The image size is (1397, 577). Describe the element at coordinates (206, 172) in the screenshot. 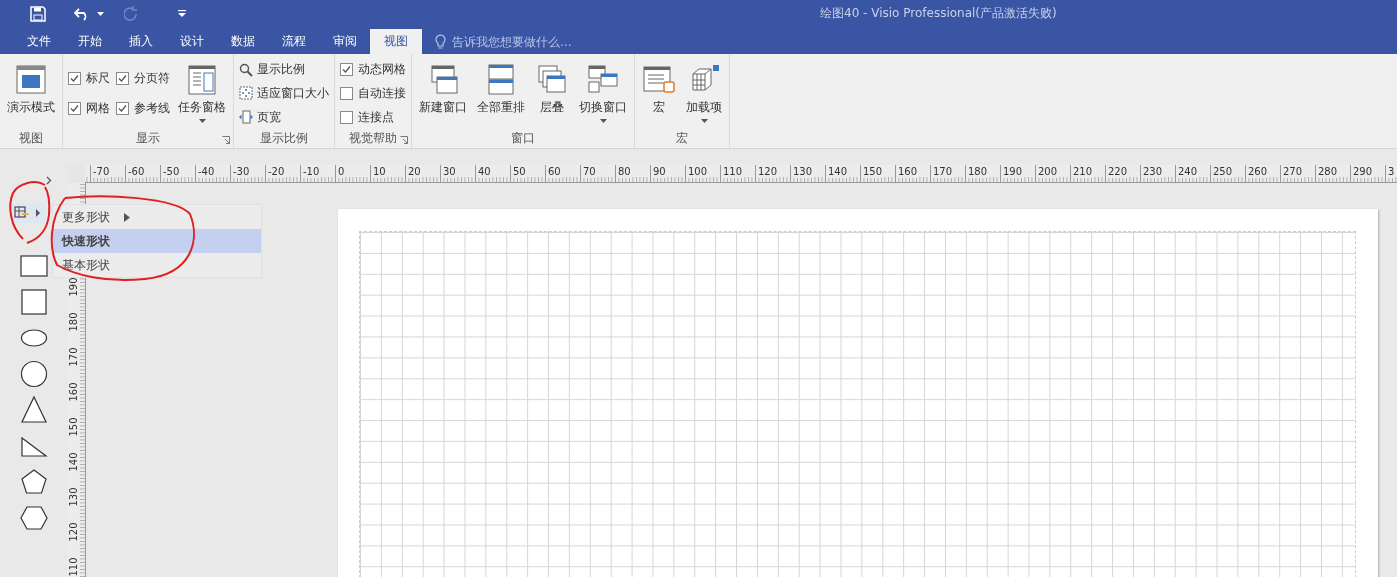

I see `ruler-label: -40` at that location.